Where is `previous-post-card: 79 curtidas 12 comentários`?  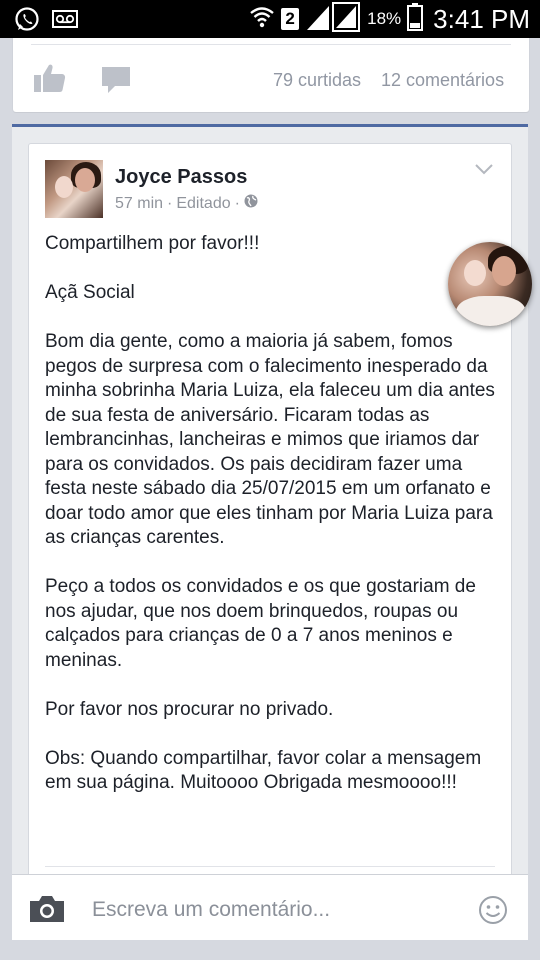 previous-post-card: 79 curtidas 12 comentários is located at coordinates (271, 75).